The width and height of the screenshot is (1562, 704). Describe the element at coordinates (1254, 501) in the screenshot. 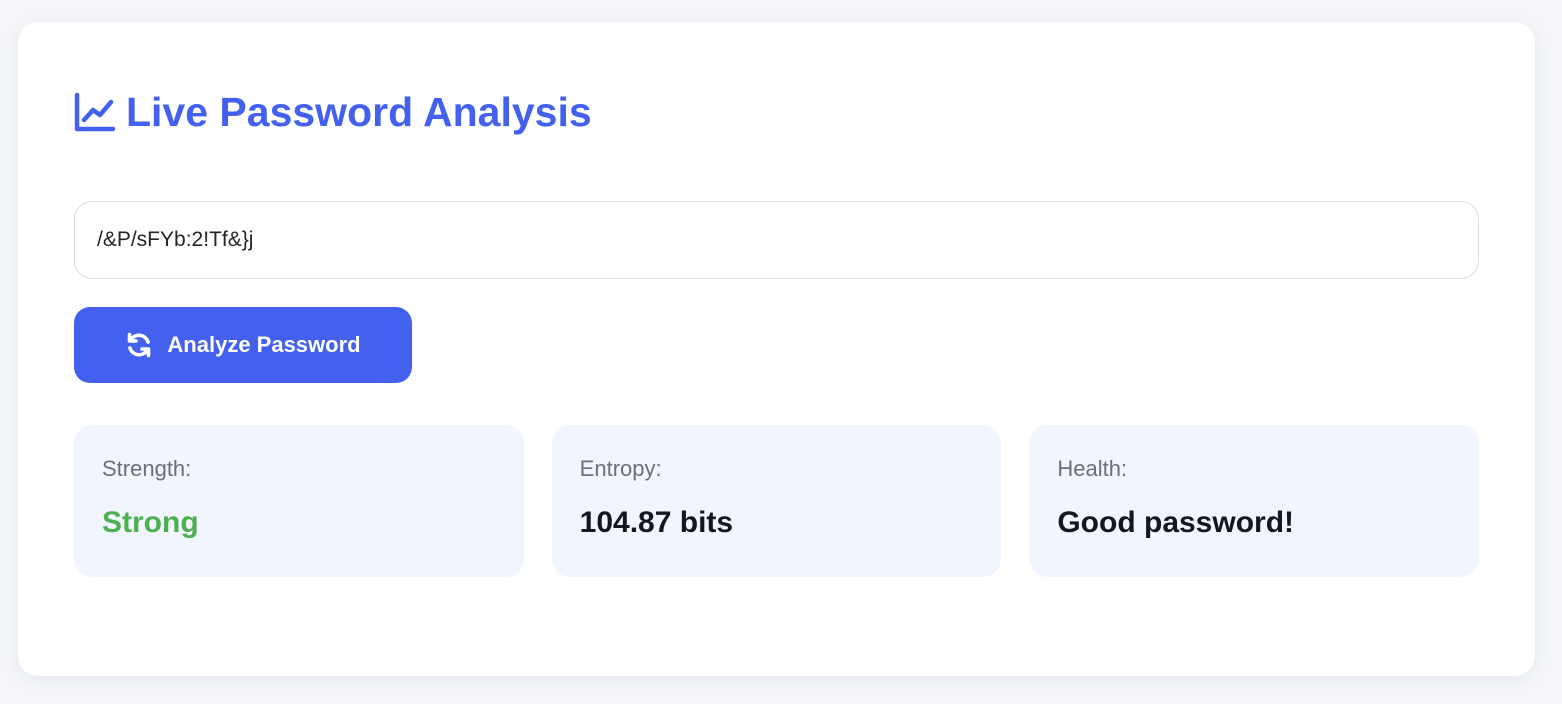

I see `health-card: Health: Good password!` at that location.